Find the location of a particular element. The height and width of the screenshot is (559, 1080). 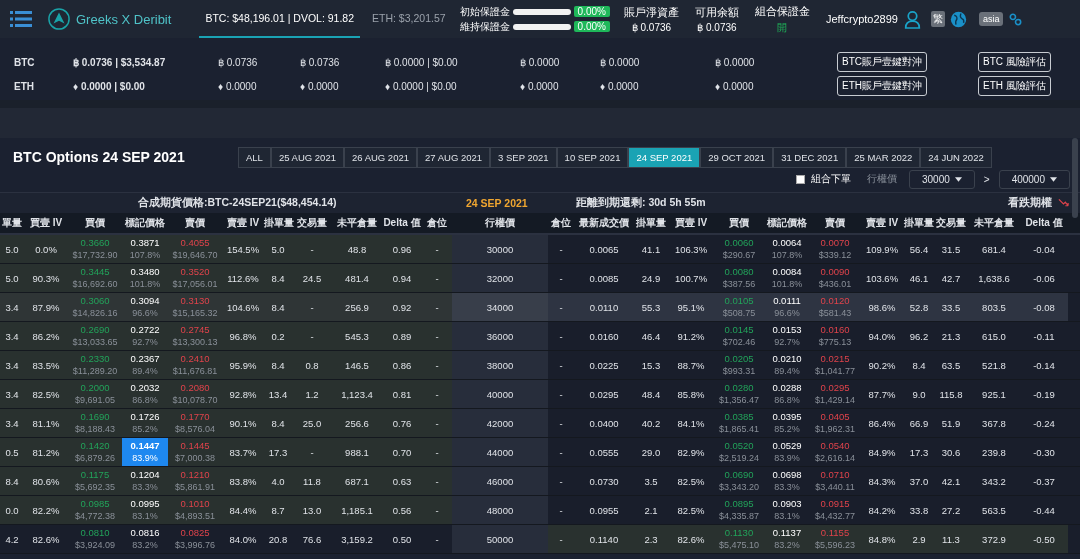

price-text: 0.0105 is located at coordinates (739, 301).